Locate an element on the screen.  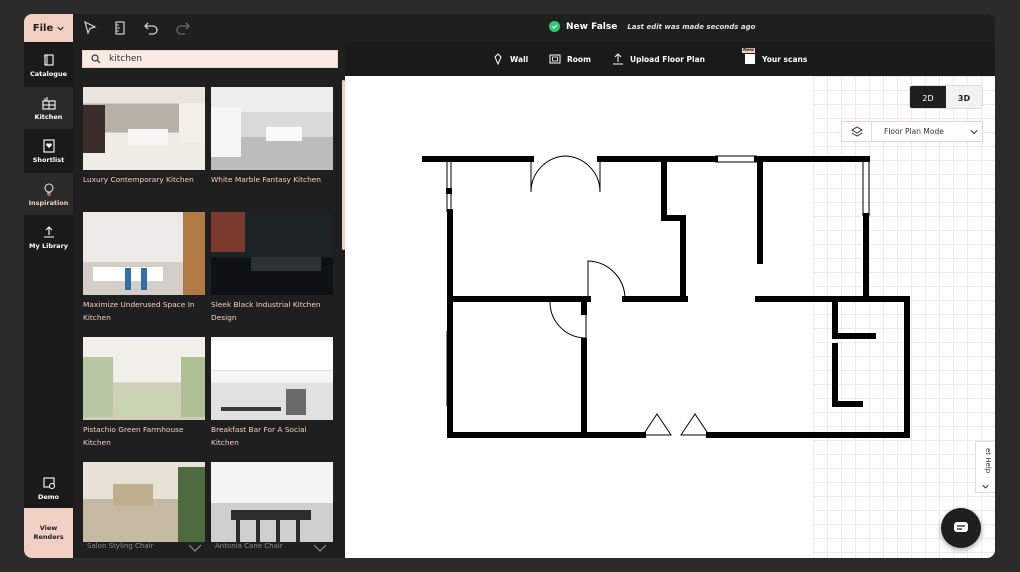
catalogue-card: Maximize Underused Space In Kitchen is located at coordinates (144, 268).